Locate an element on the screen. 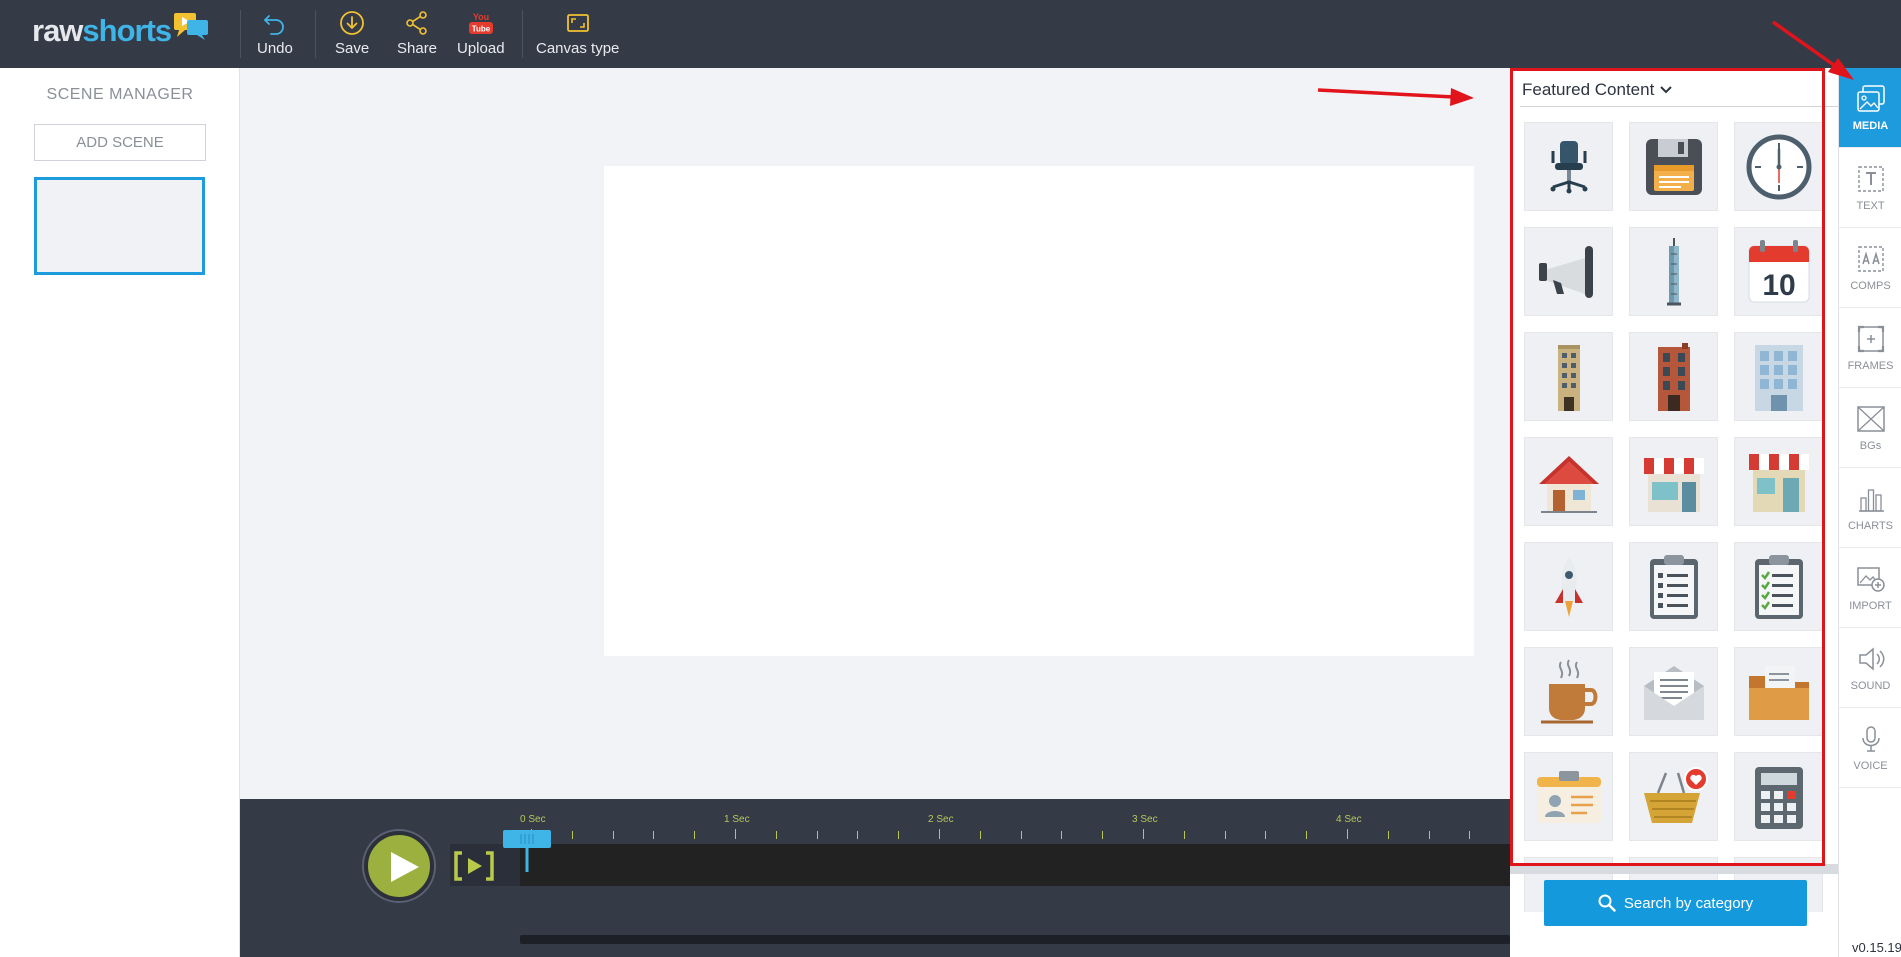 The height and width of the screenshot is (957, 1901). save-download-icon is located at coordinates (352, 23).